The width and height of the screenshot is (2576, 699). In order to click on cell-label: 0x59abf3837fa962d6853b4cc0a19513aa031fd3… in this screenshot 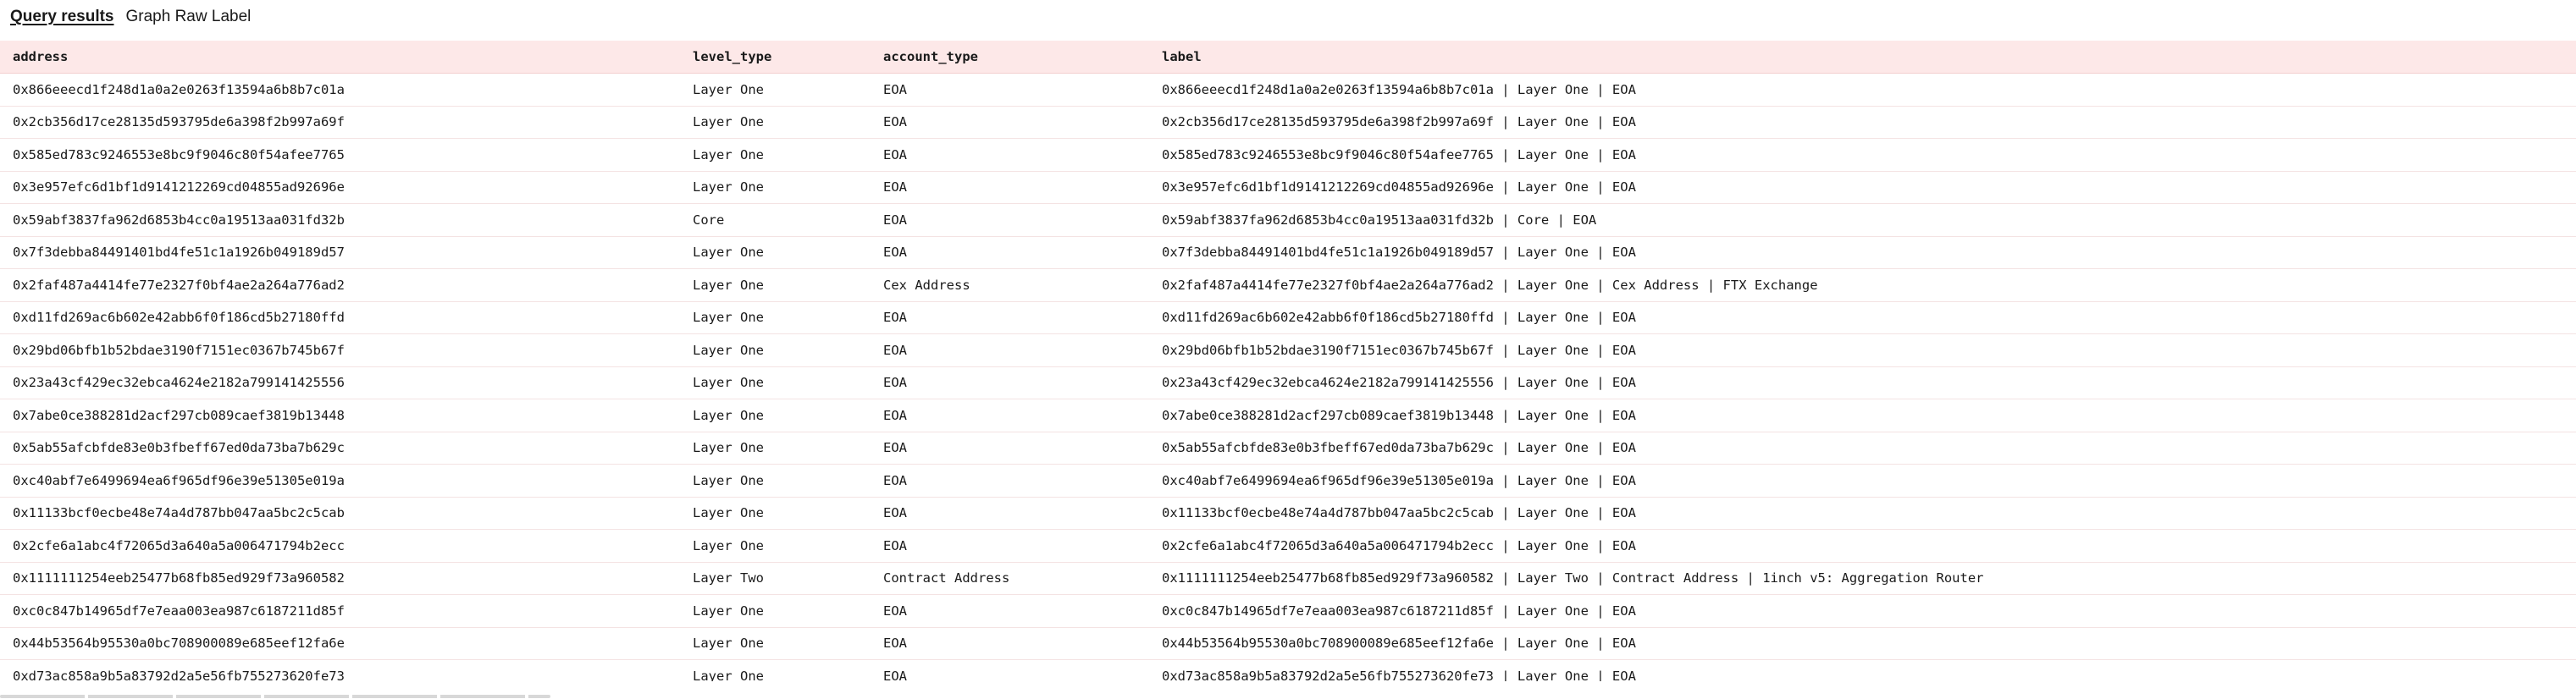, I will do `click(1862, 220)`.